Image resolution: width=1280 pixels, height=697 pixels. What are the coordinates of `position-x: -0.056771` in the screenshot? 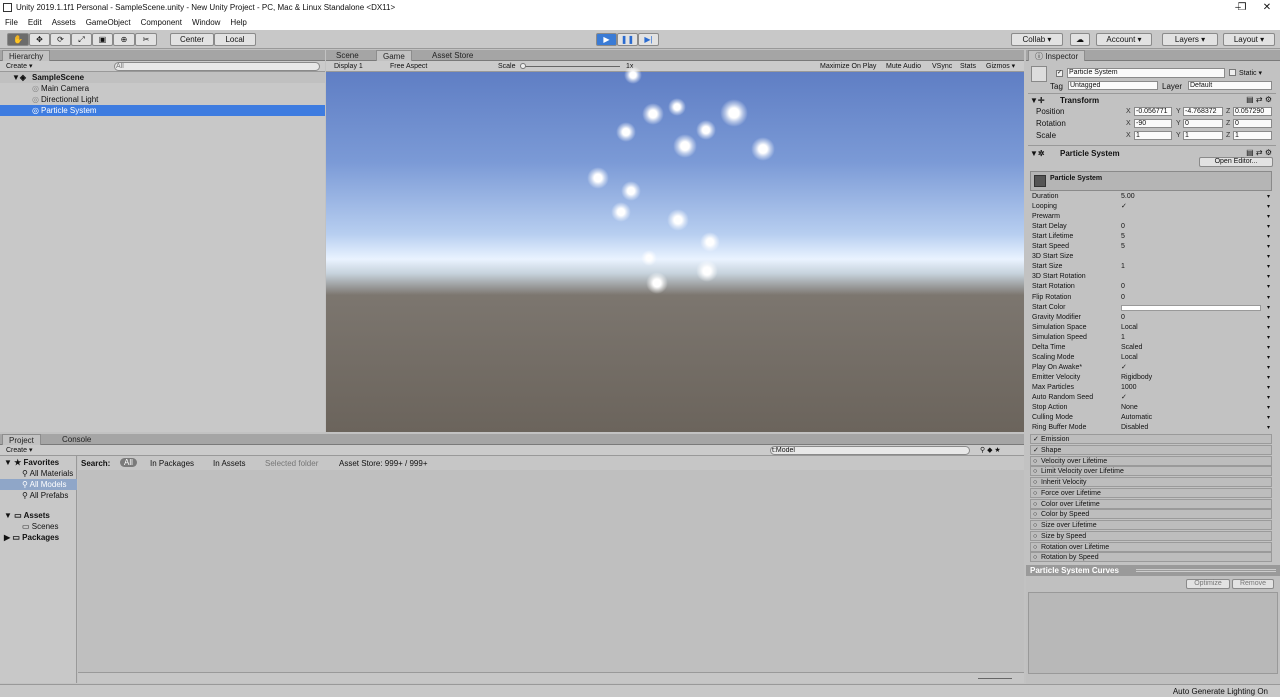 It's located at (1153, 111).